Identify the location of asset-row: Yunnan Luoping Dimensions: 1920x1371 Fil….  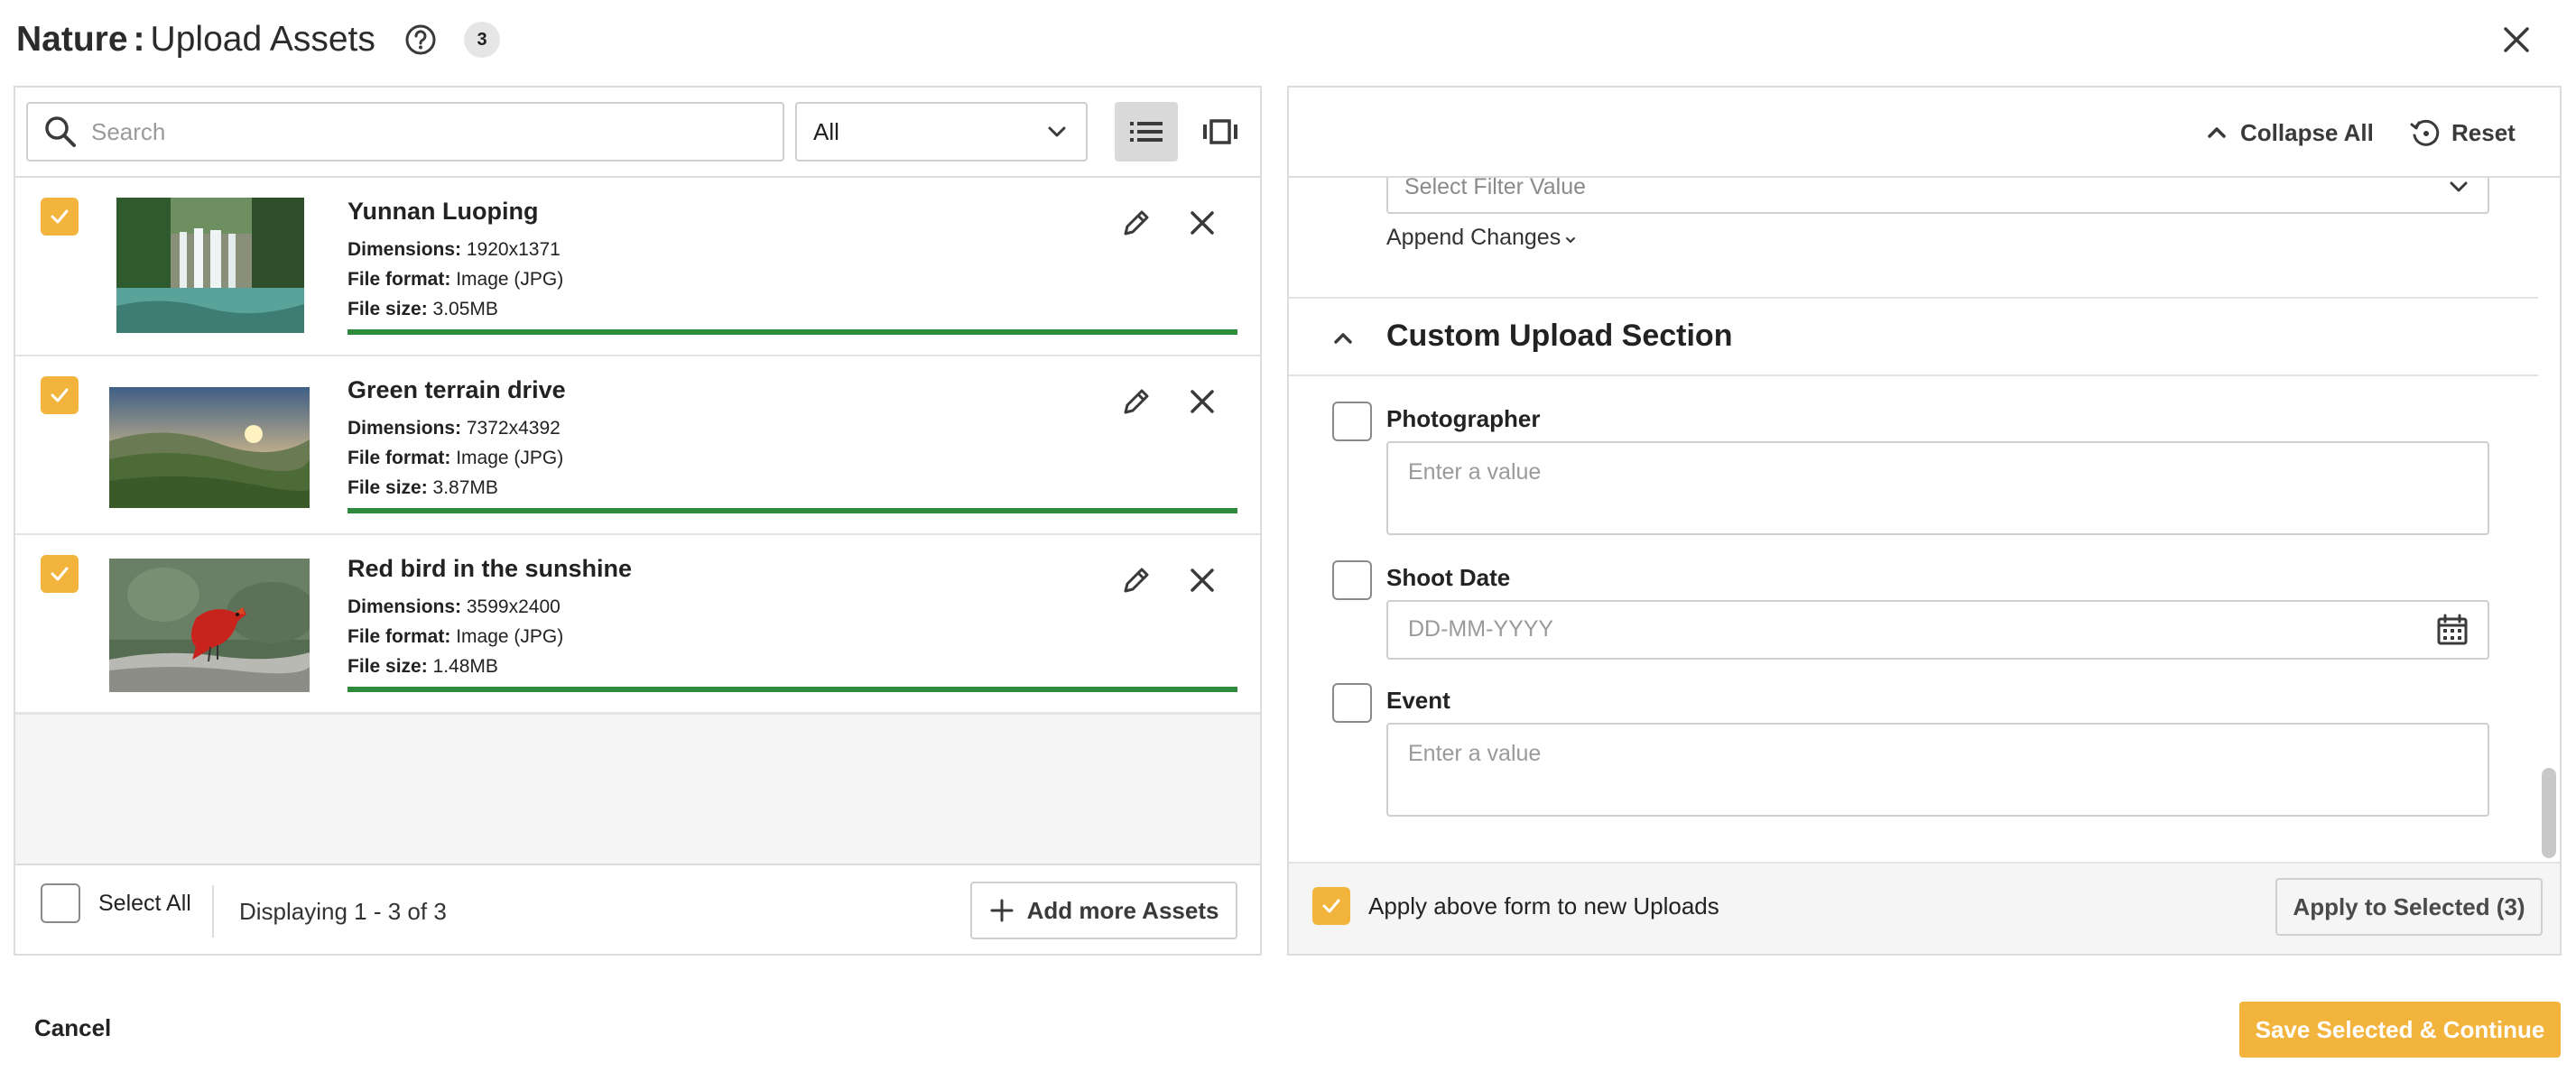
(637, 267).